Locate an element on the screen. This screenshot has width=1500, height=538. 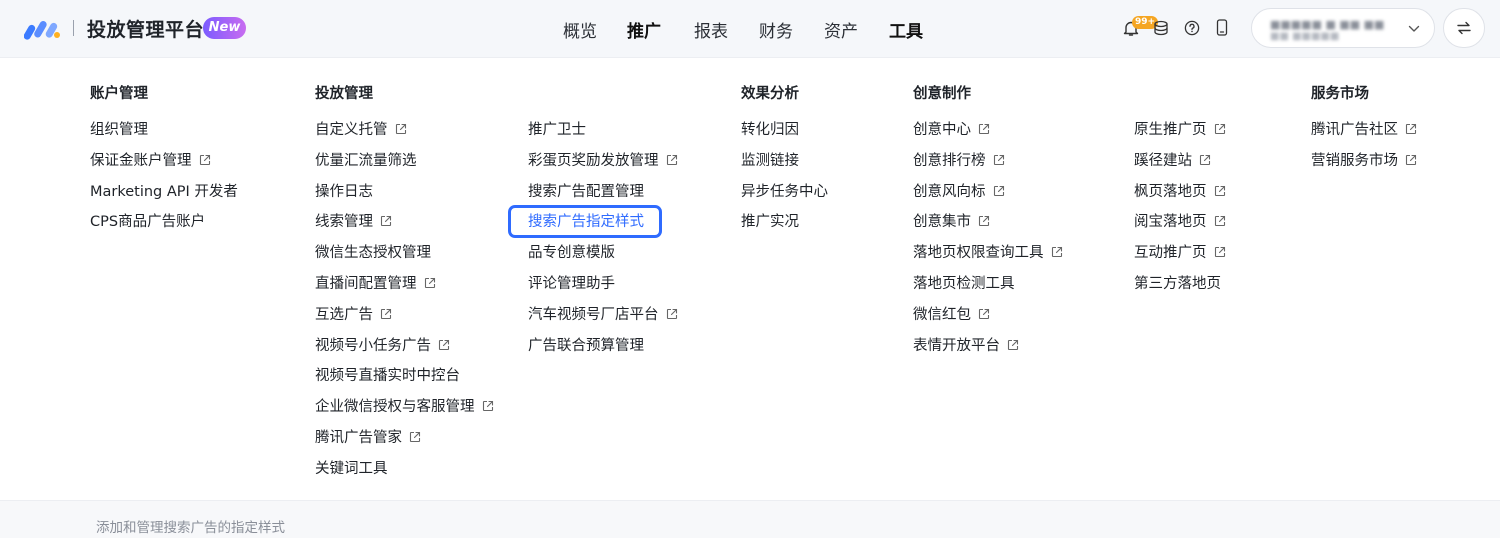
coins-icon is located at coordinates (1161, 28).